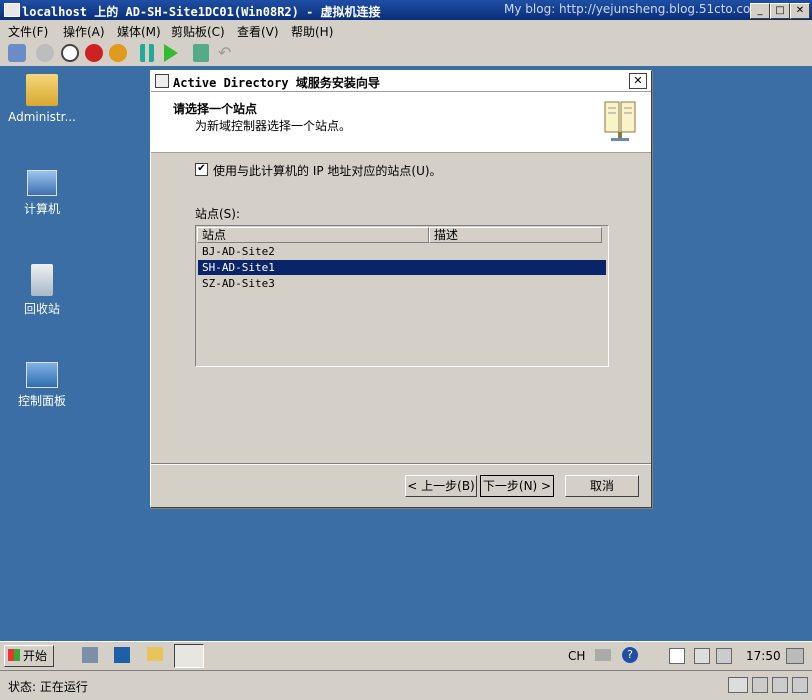 The image size is (812, 700). I want to click on cancel-button: 取消, so click(602, 486).